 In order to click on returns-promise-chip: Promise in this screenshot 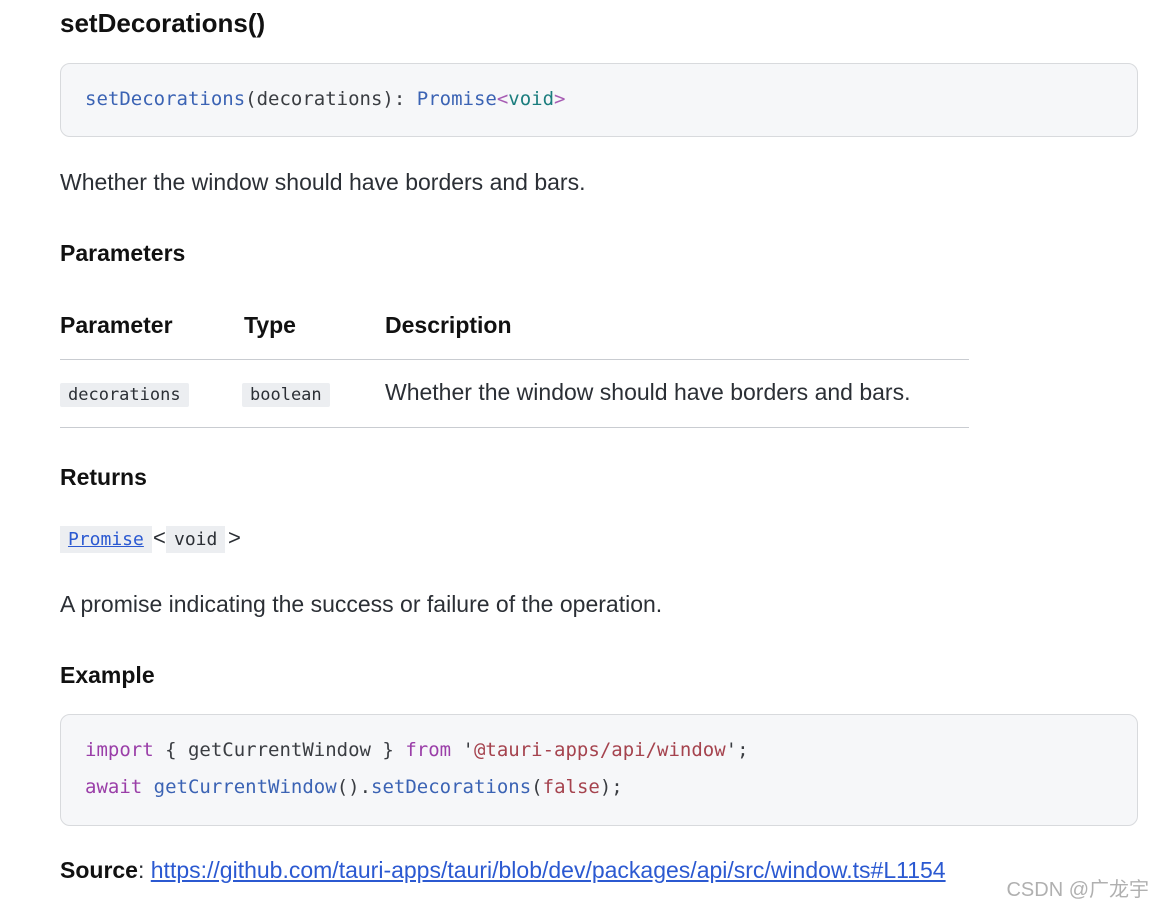, I will do `click(106, 539)`.